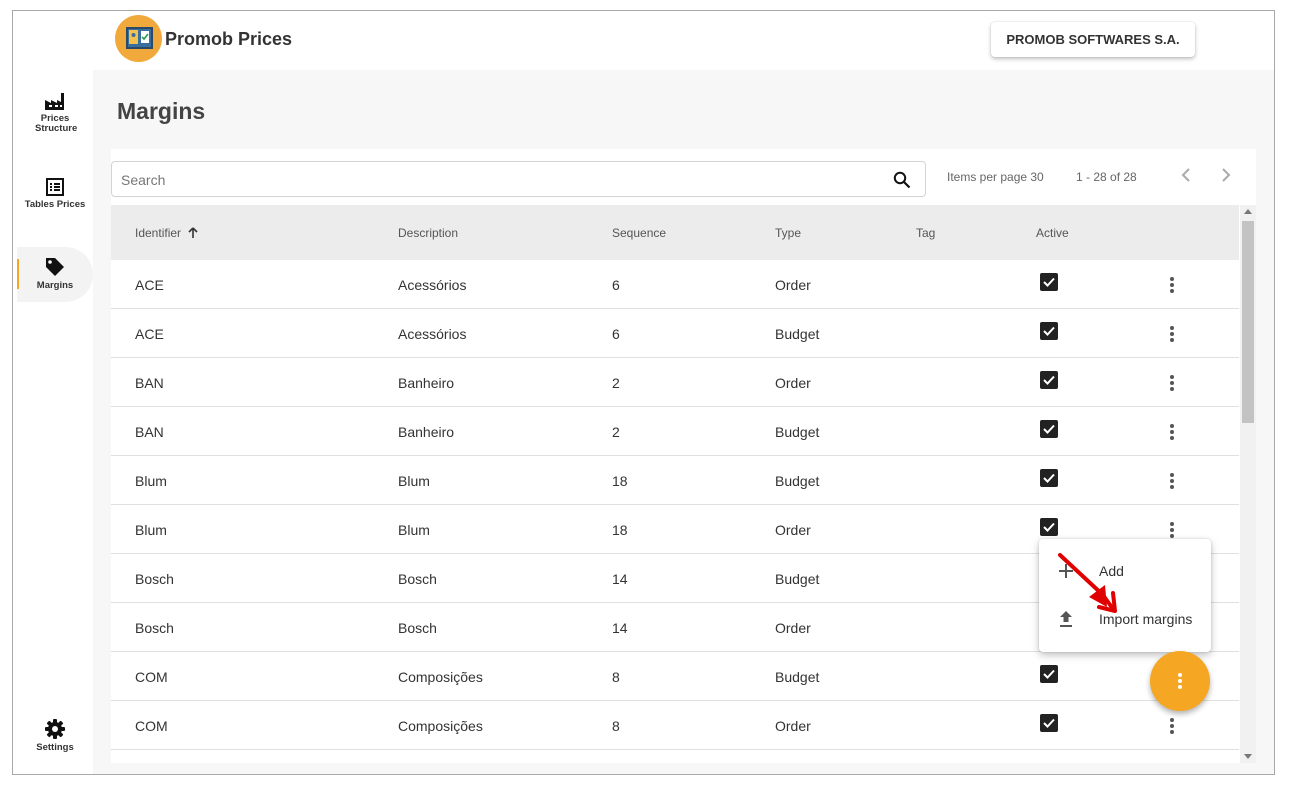  What do you see at coordinates (675, 284) in the screenshot?
I see `table-row: ACE Acessórios 6 Order` at bounding box center [675, 284].